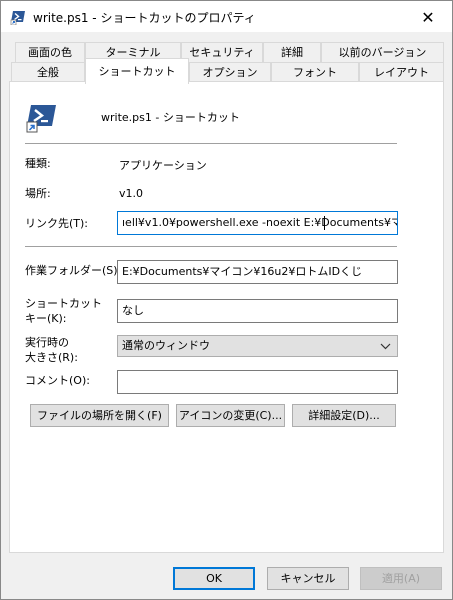 This screenshot has width=453, height=600. Describe the element at coordinates (38, 163) in the screenshot. I see `type-label: 種類:` at that location.